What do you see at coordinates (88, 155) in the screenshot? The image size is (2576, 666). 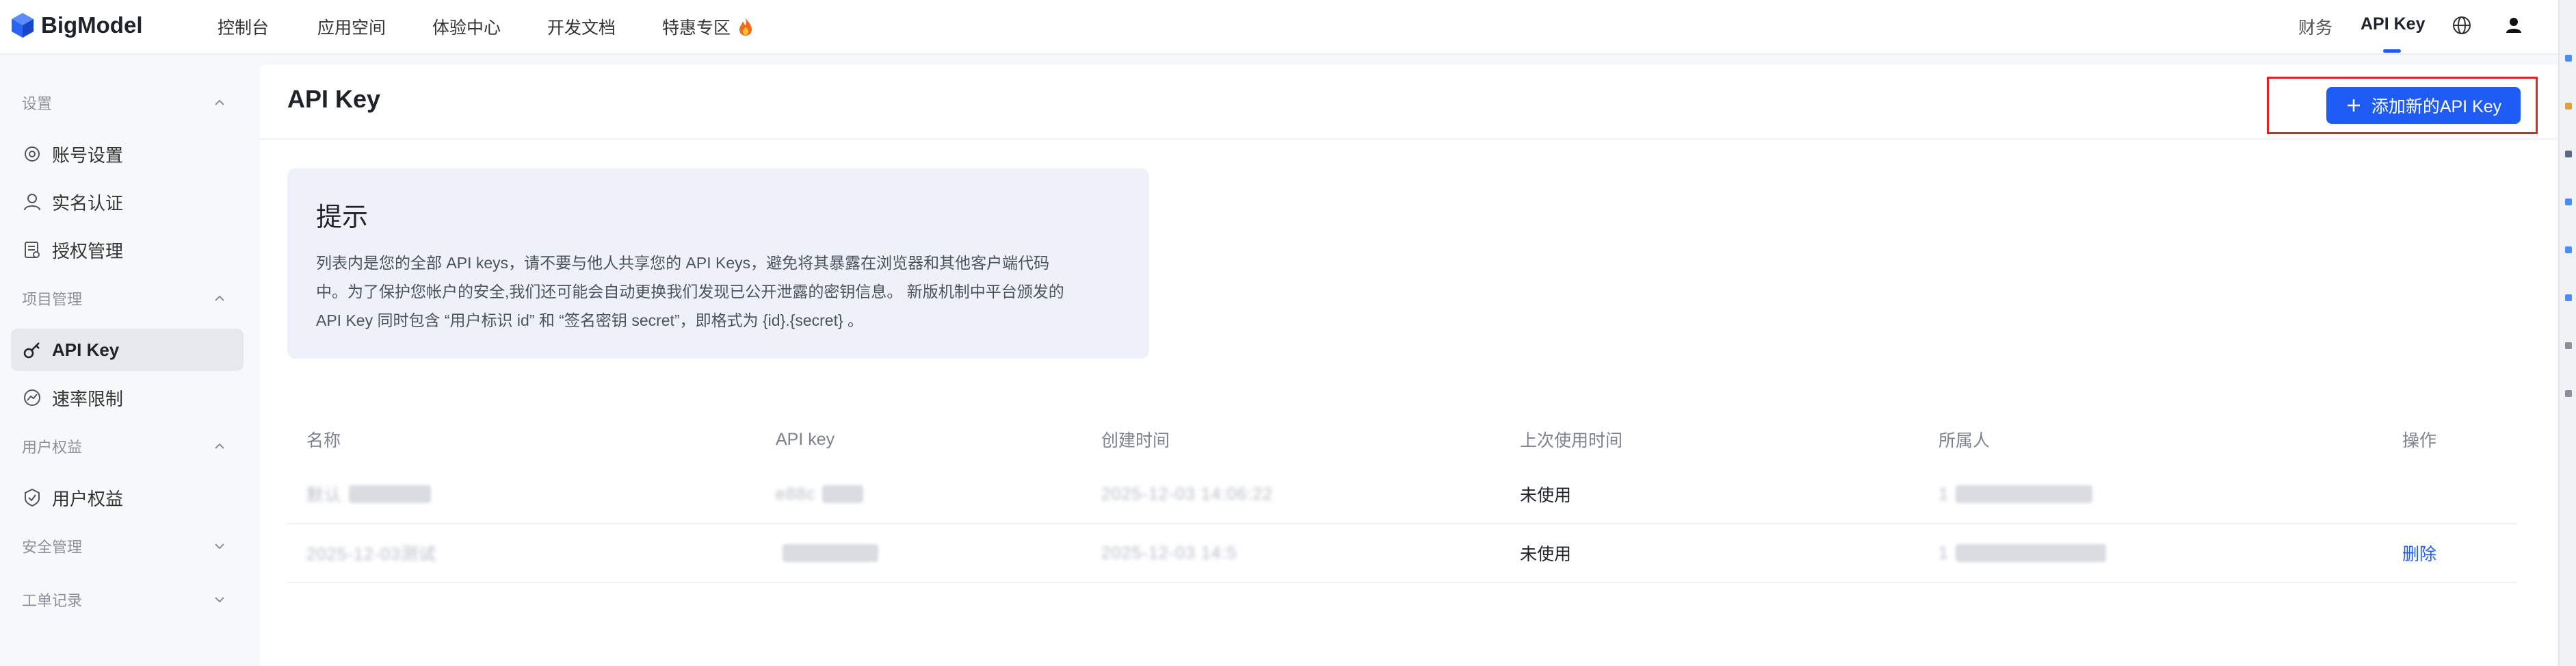 I see `sidebar-item-label: 账号设置` at bounding box center [88, 155].